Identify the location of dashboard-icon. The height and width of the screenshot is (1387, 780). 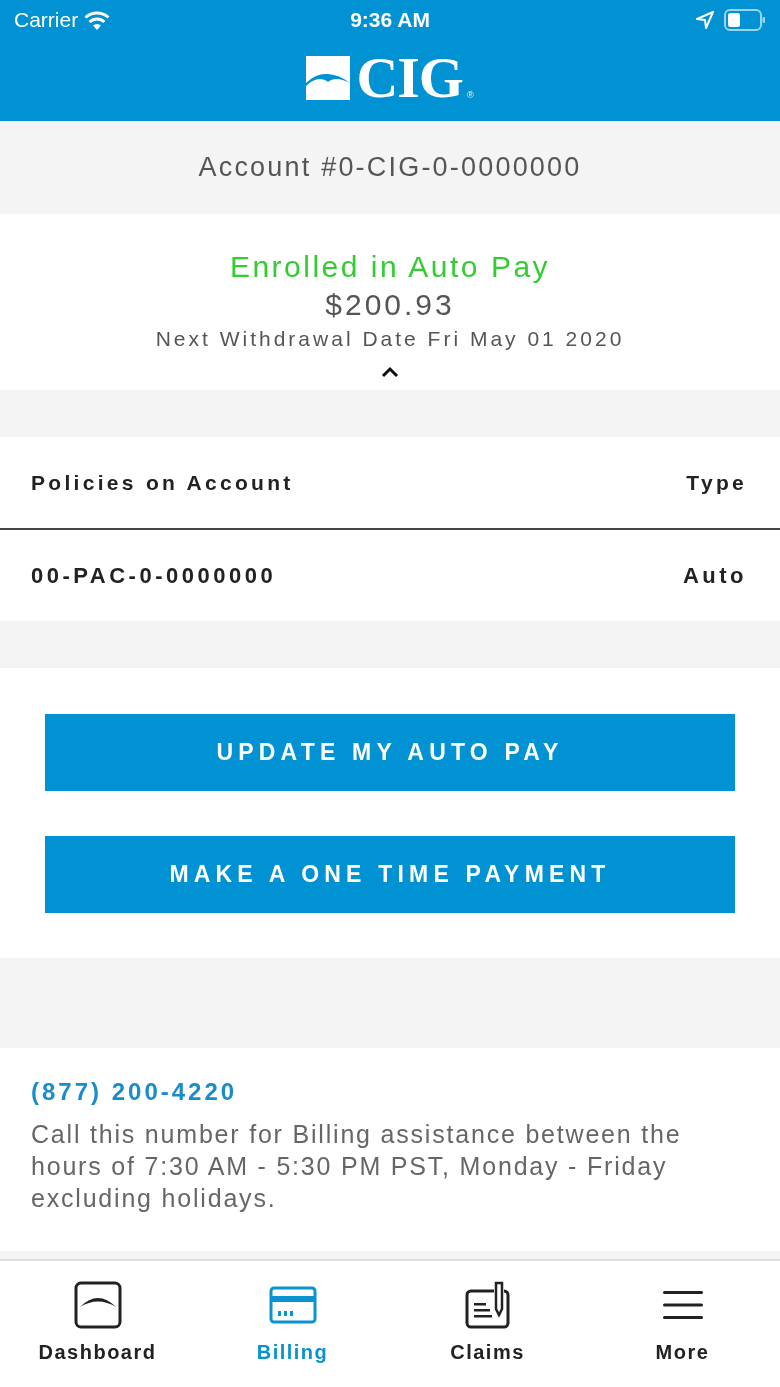
(97, 1305).